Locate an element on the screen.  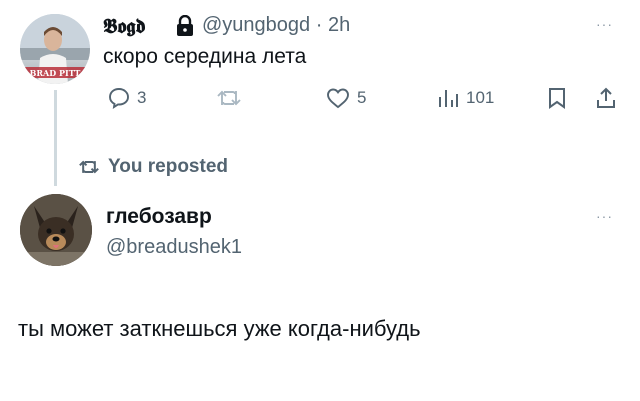
views-button: 101 is located at coordinates (465, 98).